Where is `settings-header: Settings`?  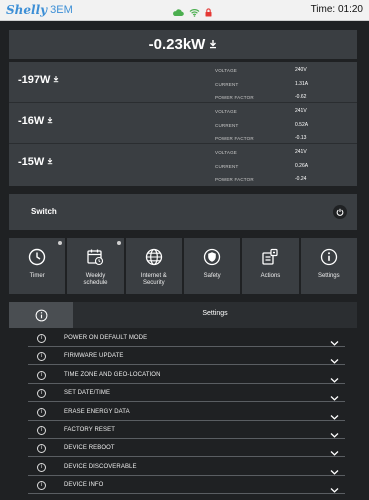
settings-header: Settings is located at coordinates (183, 315).